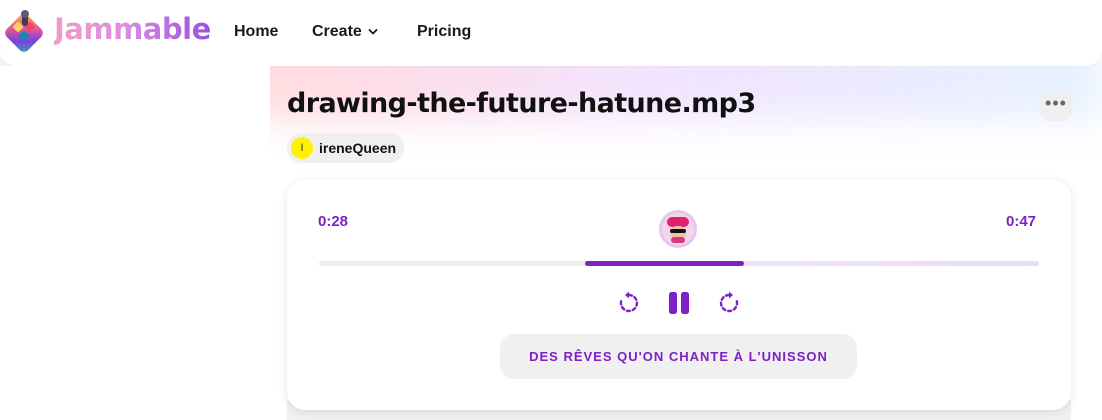 The width and height of the screenshot is (1102, 420). What do you see at coordinates (1021, 221) in the screenshot?
I see `total-time: 0:47` at bounding box center [1021, 221].